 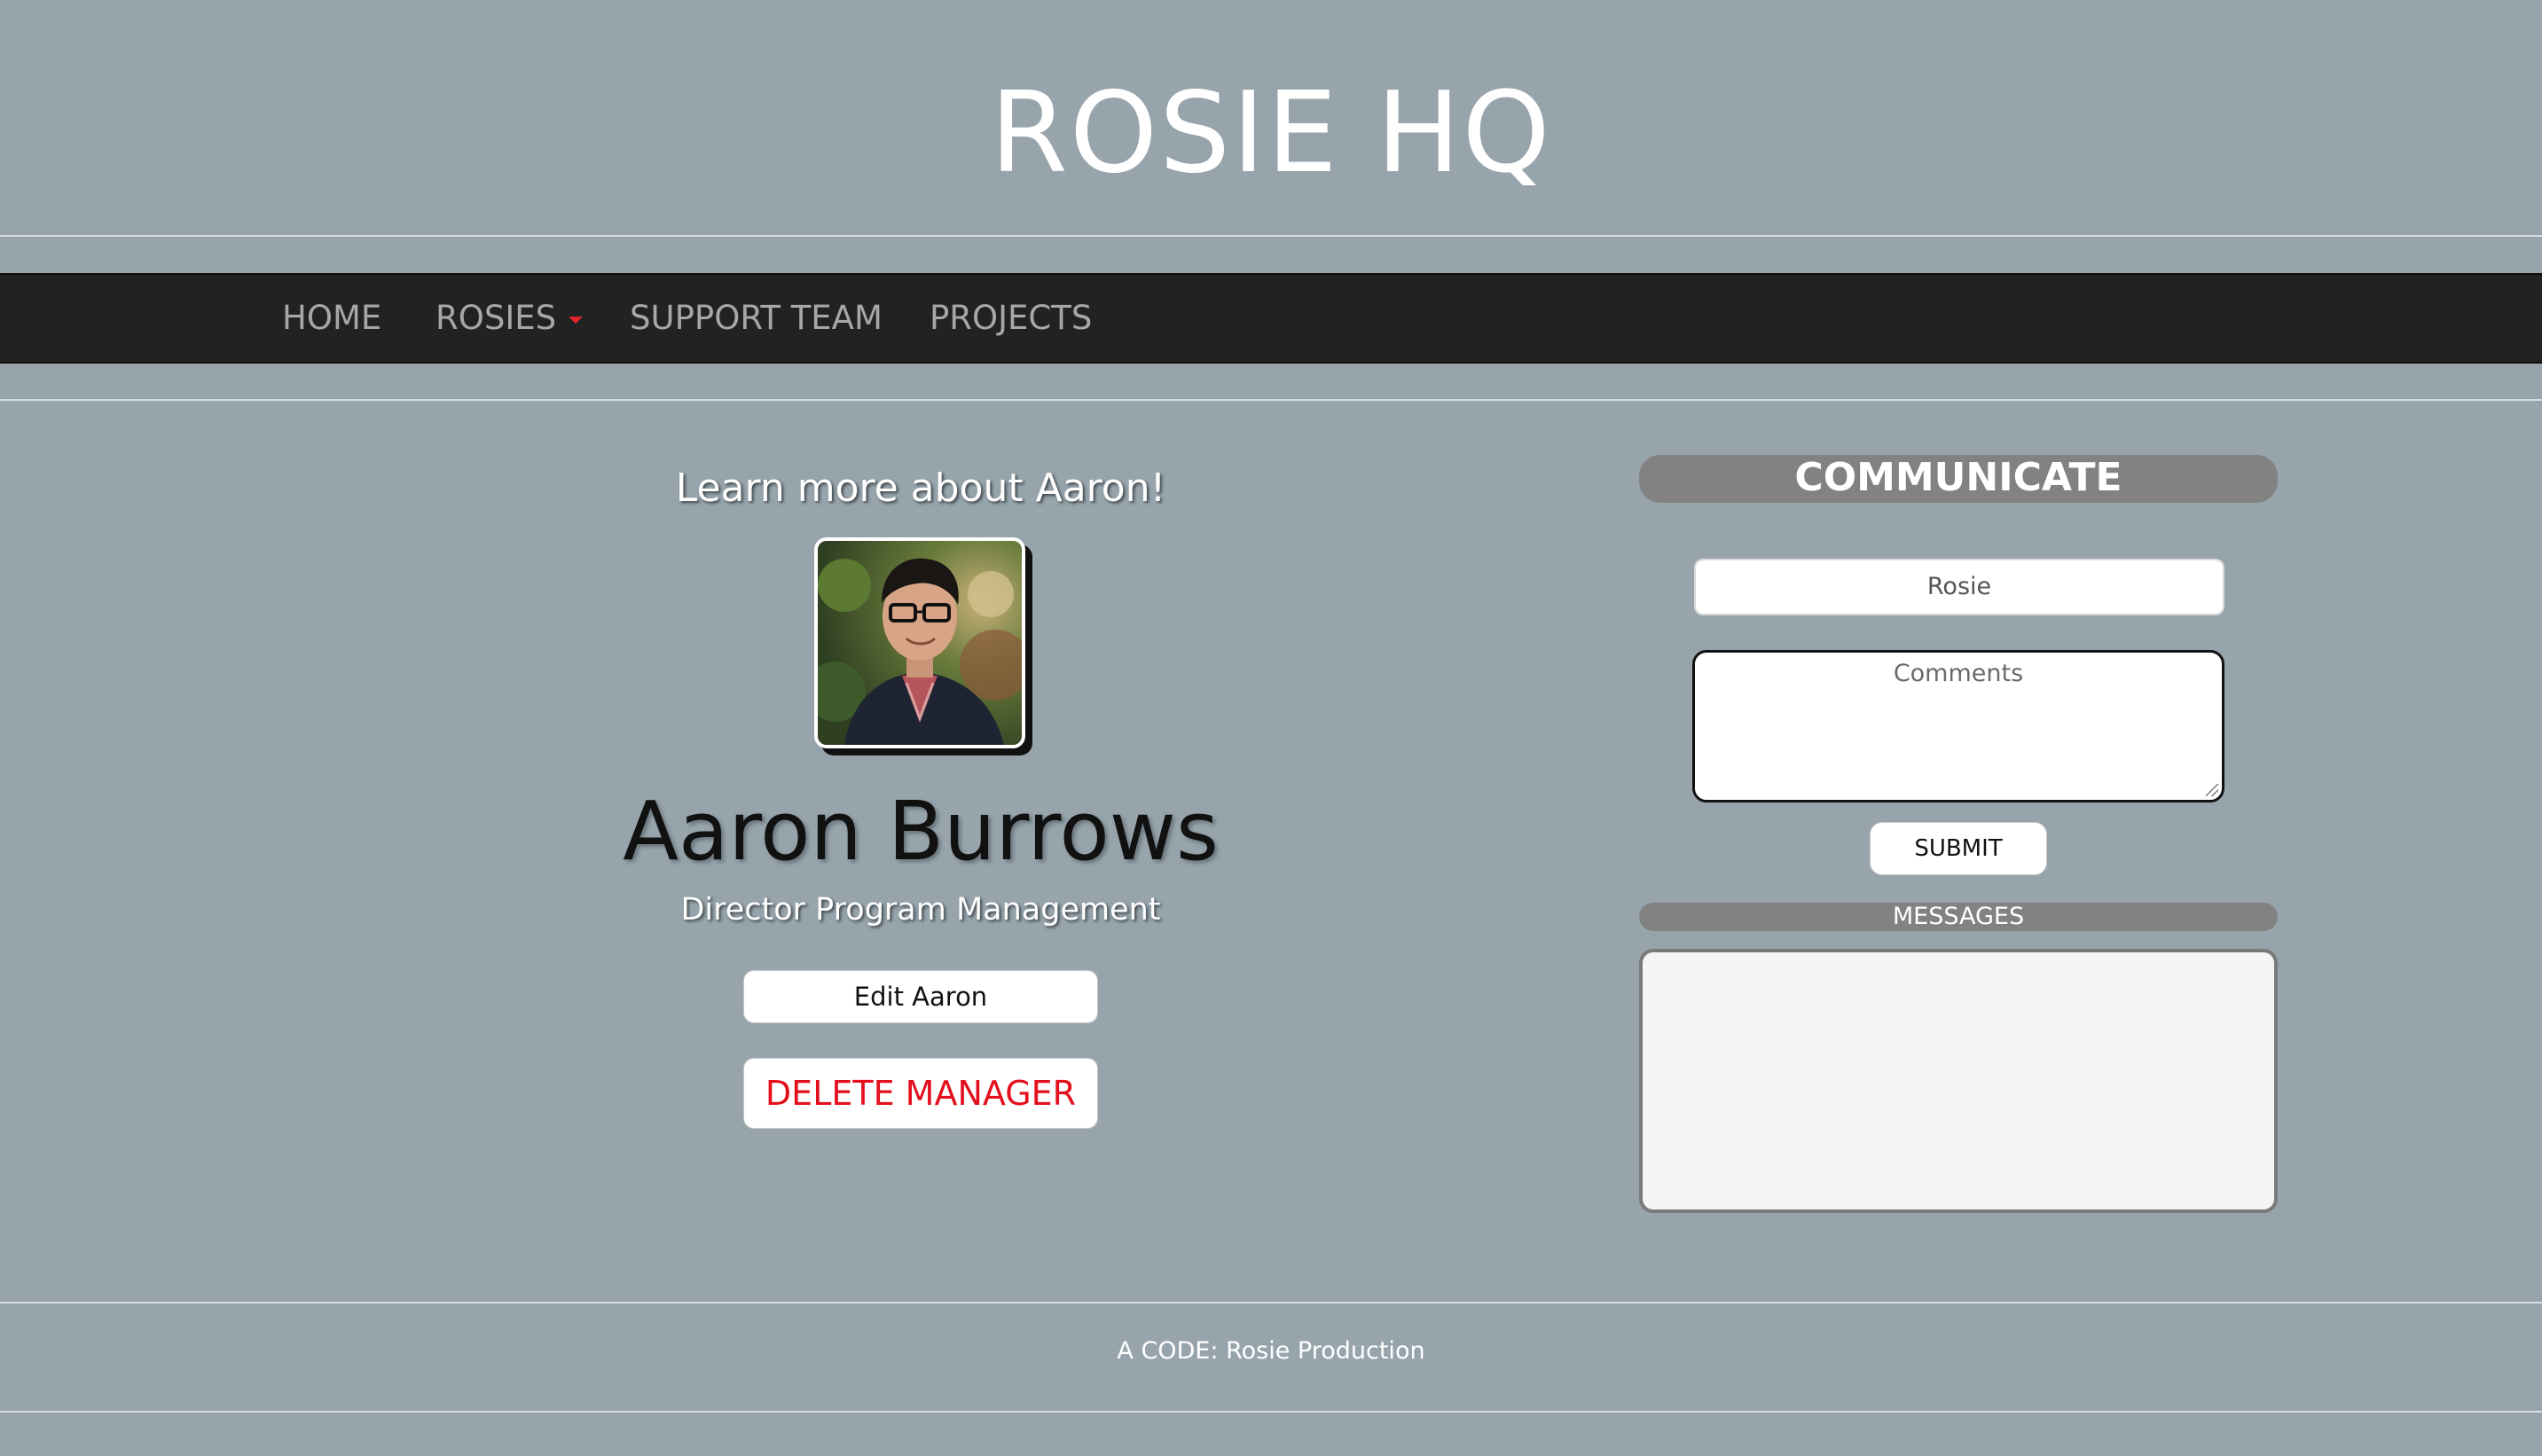 What do you see at coordinates (1958, 917) in the screenshot?
I see `messages-header: MESSAGES` at bounding box center [1958, 917].